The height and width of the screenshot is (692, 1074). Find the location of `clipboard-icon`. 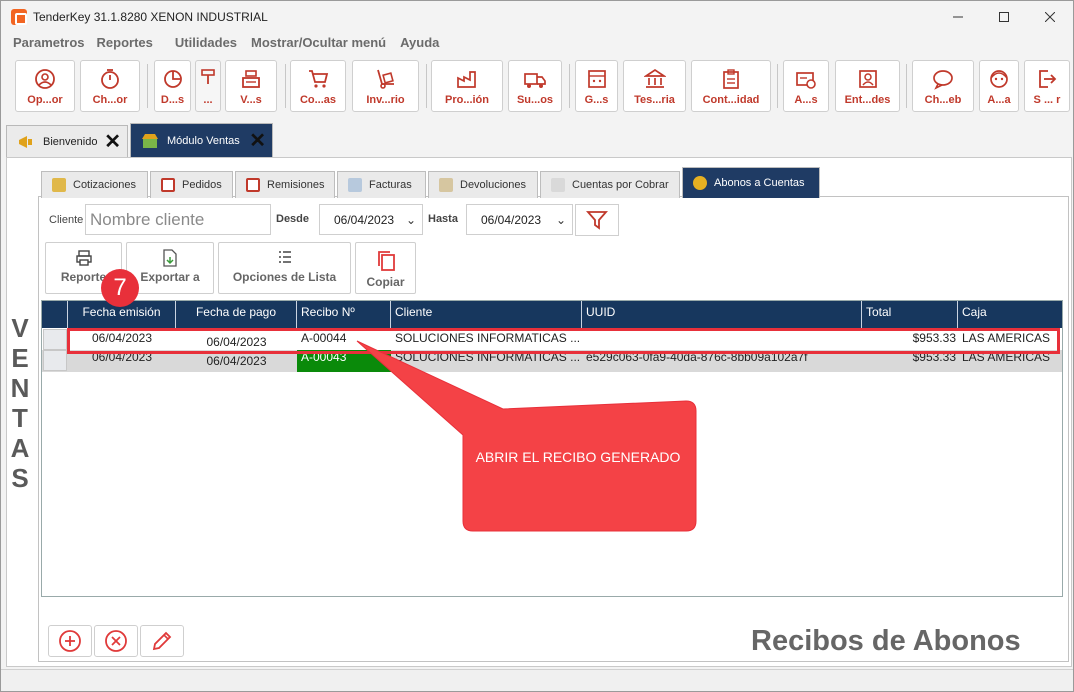

clipboard-icon is located at coordinates (731, 79).